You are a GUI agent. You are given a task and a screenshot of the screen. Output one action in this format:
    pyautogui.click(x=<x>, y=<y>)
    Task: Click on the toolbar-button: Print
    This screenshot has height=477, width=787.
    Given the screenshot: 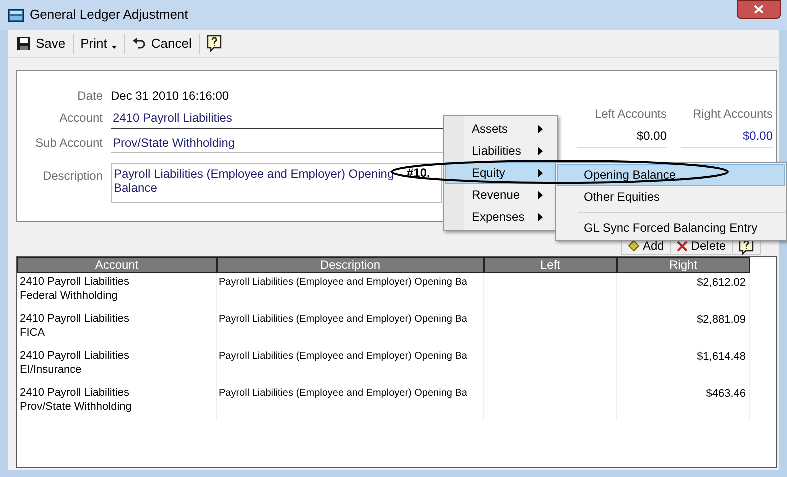 What is the action you would take?
    pyautogui.click(x=99, y=44)
    